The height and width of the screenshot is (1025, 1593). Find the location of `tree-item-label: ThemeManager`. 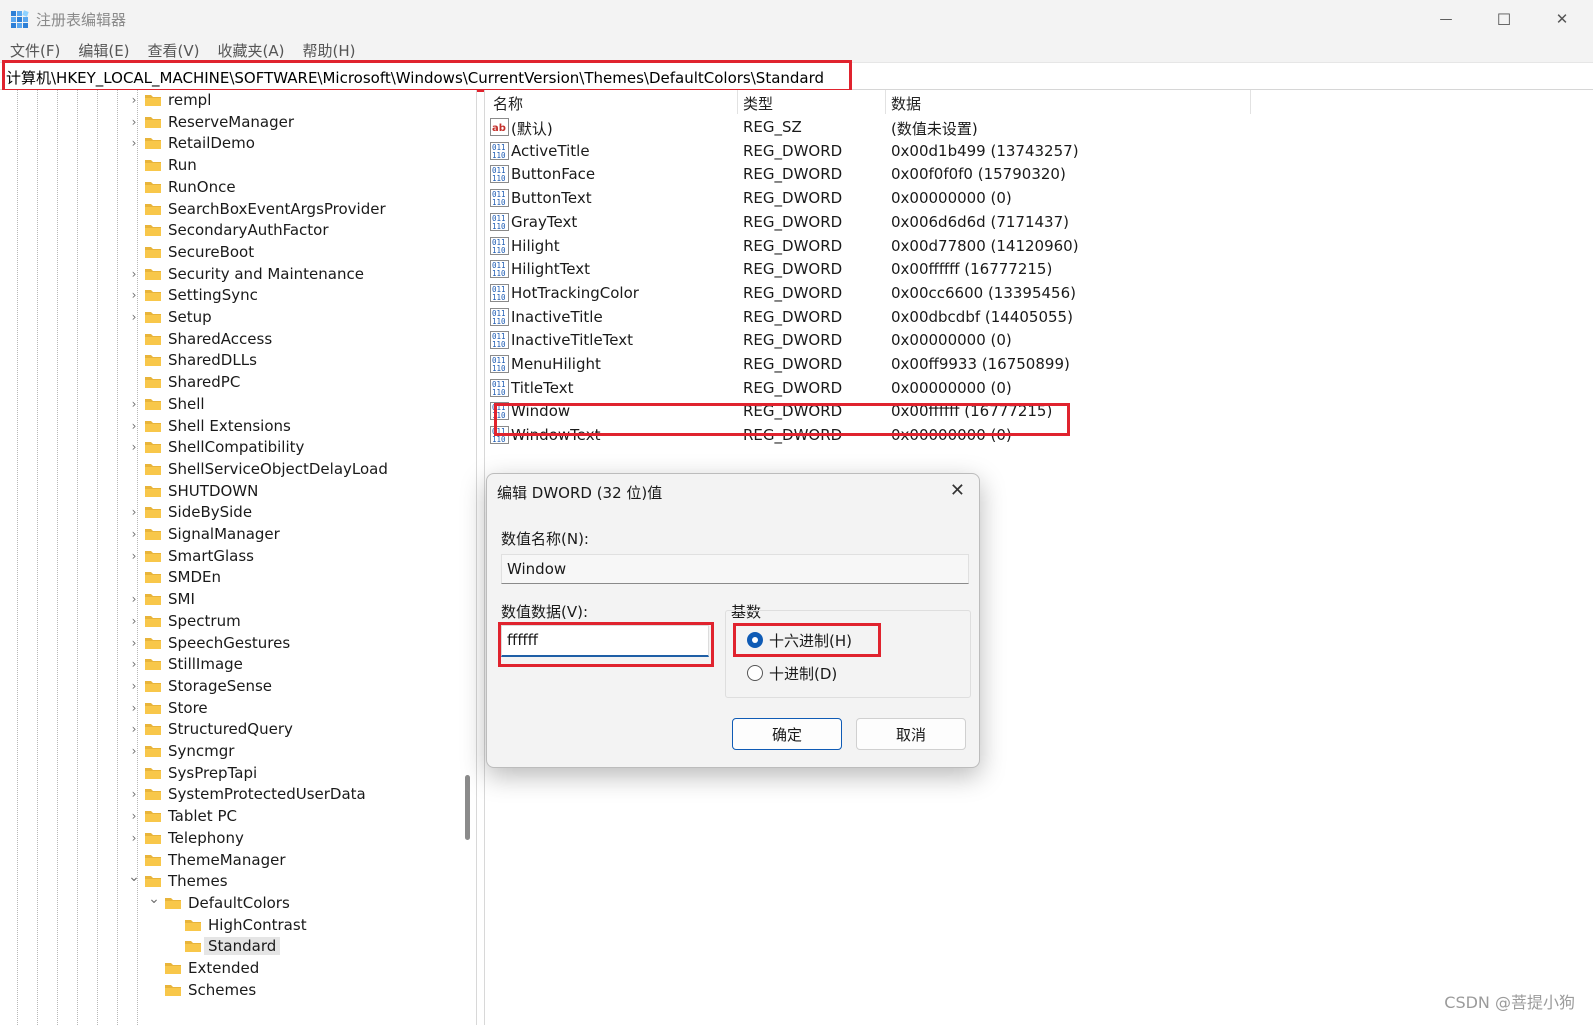

tree-item-label: ThemeManager is located at coordinates (227, 860).